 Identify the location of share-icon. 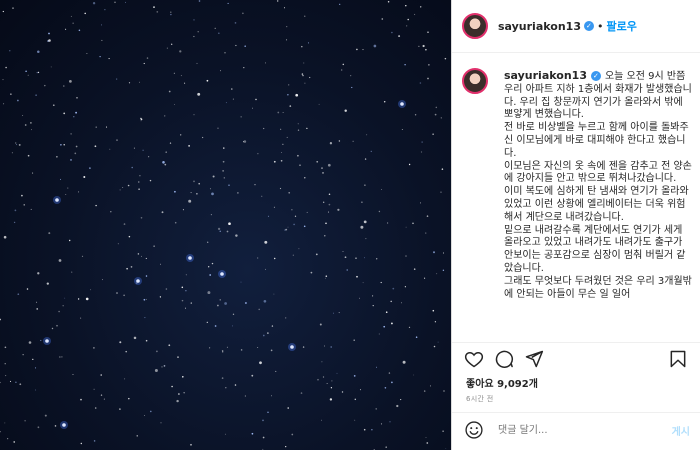
(534, 359).